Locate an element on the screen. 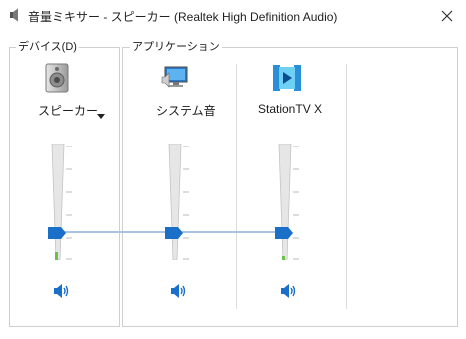 The width and height of the screenshot is (466, 339). device-group-label: デバイス(D) is located at coordinates (47, 47).